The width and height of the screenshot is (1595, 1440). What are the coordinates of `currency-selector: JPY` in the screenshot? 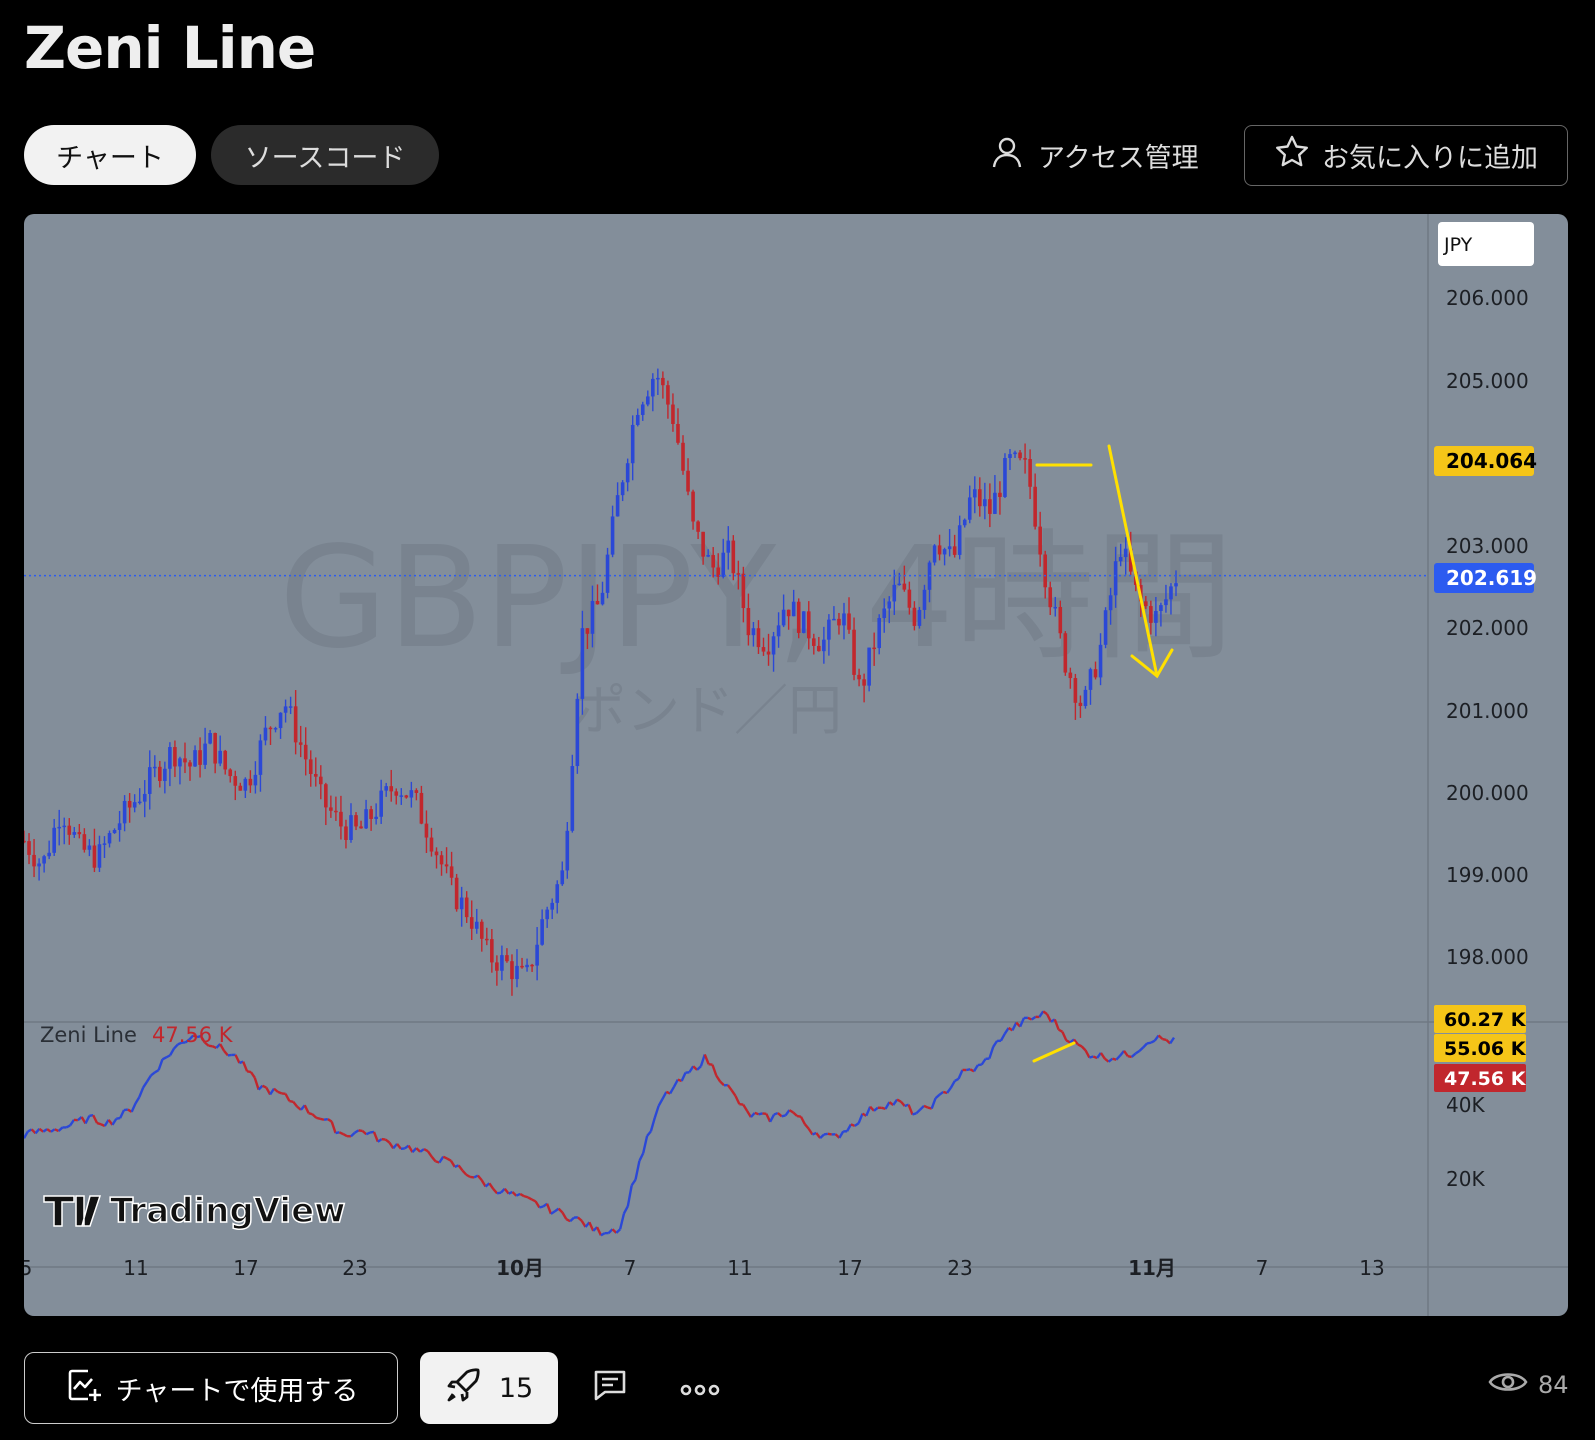 It's located at (1486, 244).